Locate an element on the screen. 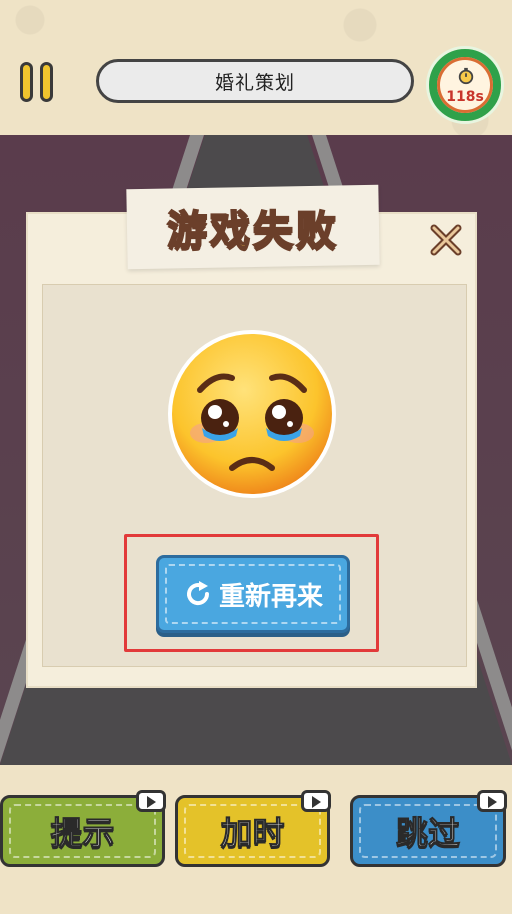  close-icon is located at coordinates (446, 240).